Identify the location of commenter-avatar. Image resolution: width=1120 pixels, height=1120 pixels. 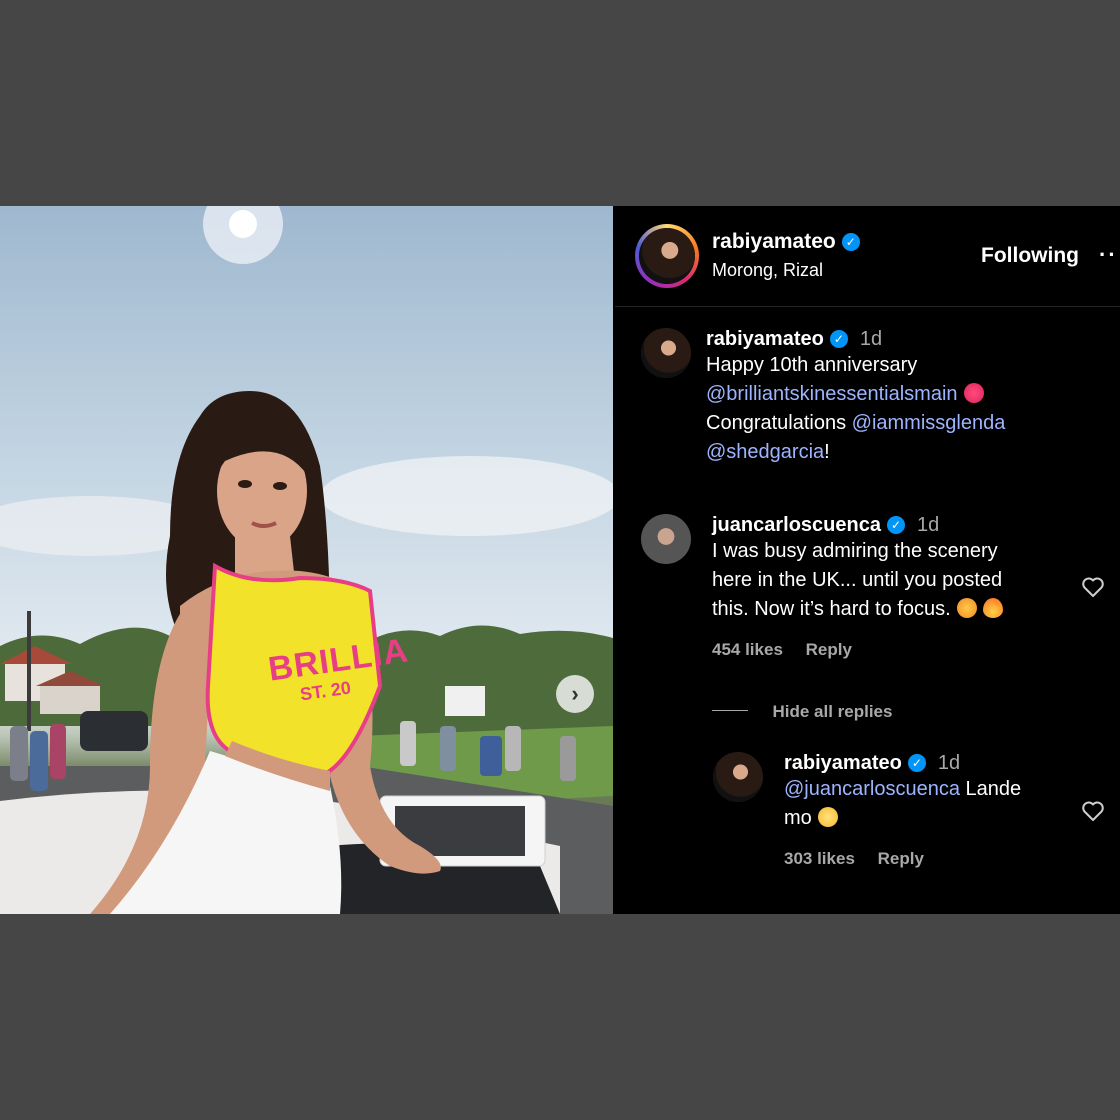
(666, 539).